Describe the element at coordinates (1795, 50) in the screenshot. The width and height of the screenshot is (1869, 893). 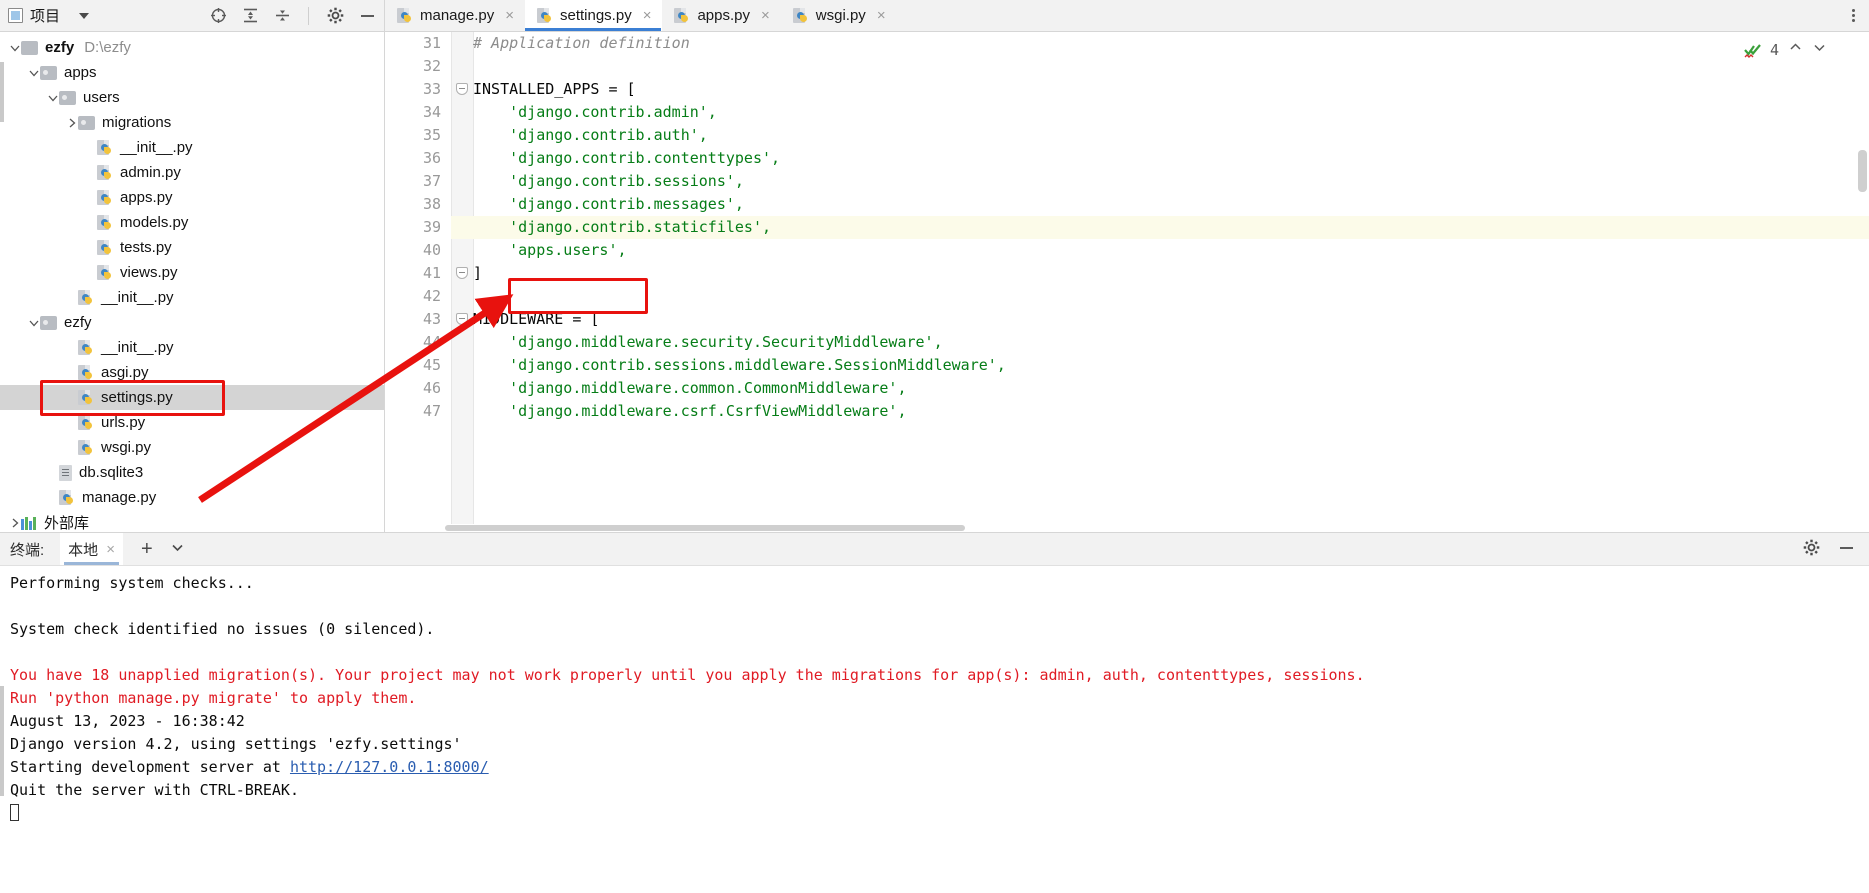
I see `chevron-up-icon` at that location.